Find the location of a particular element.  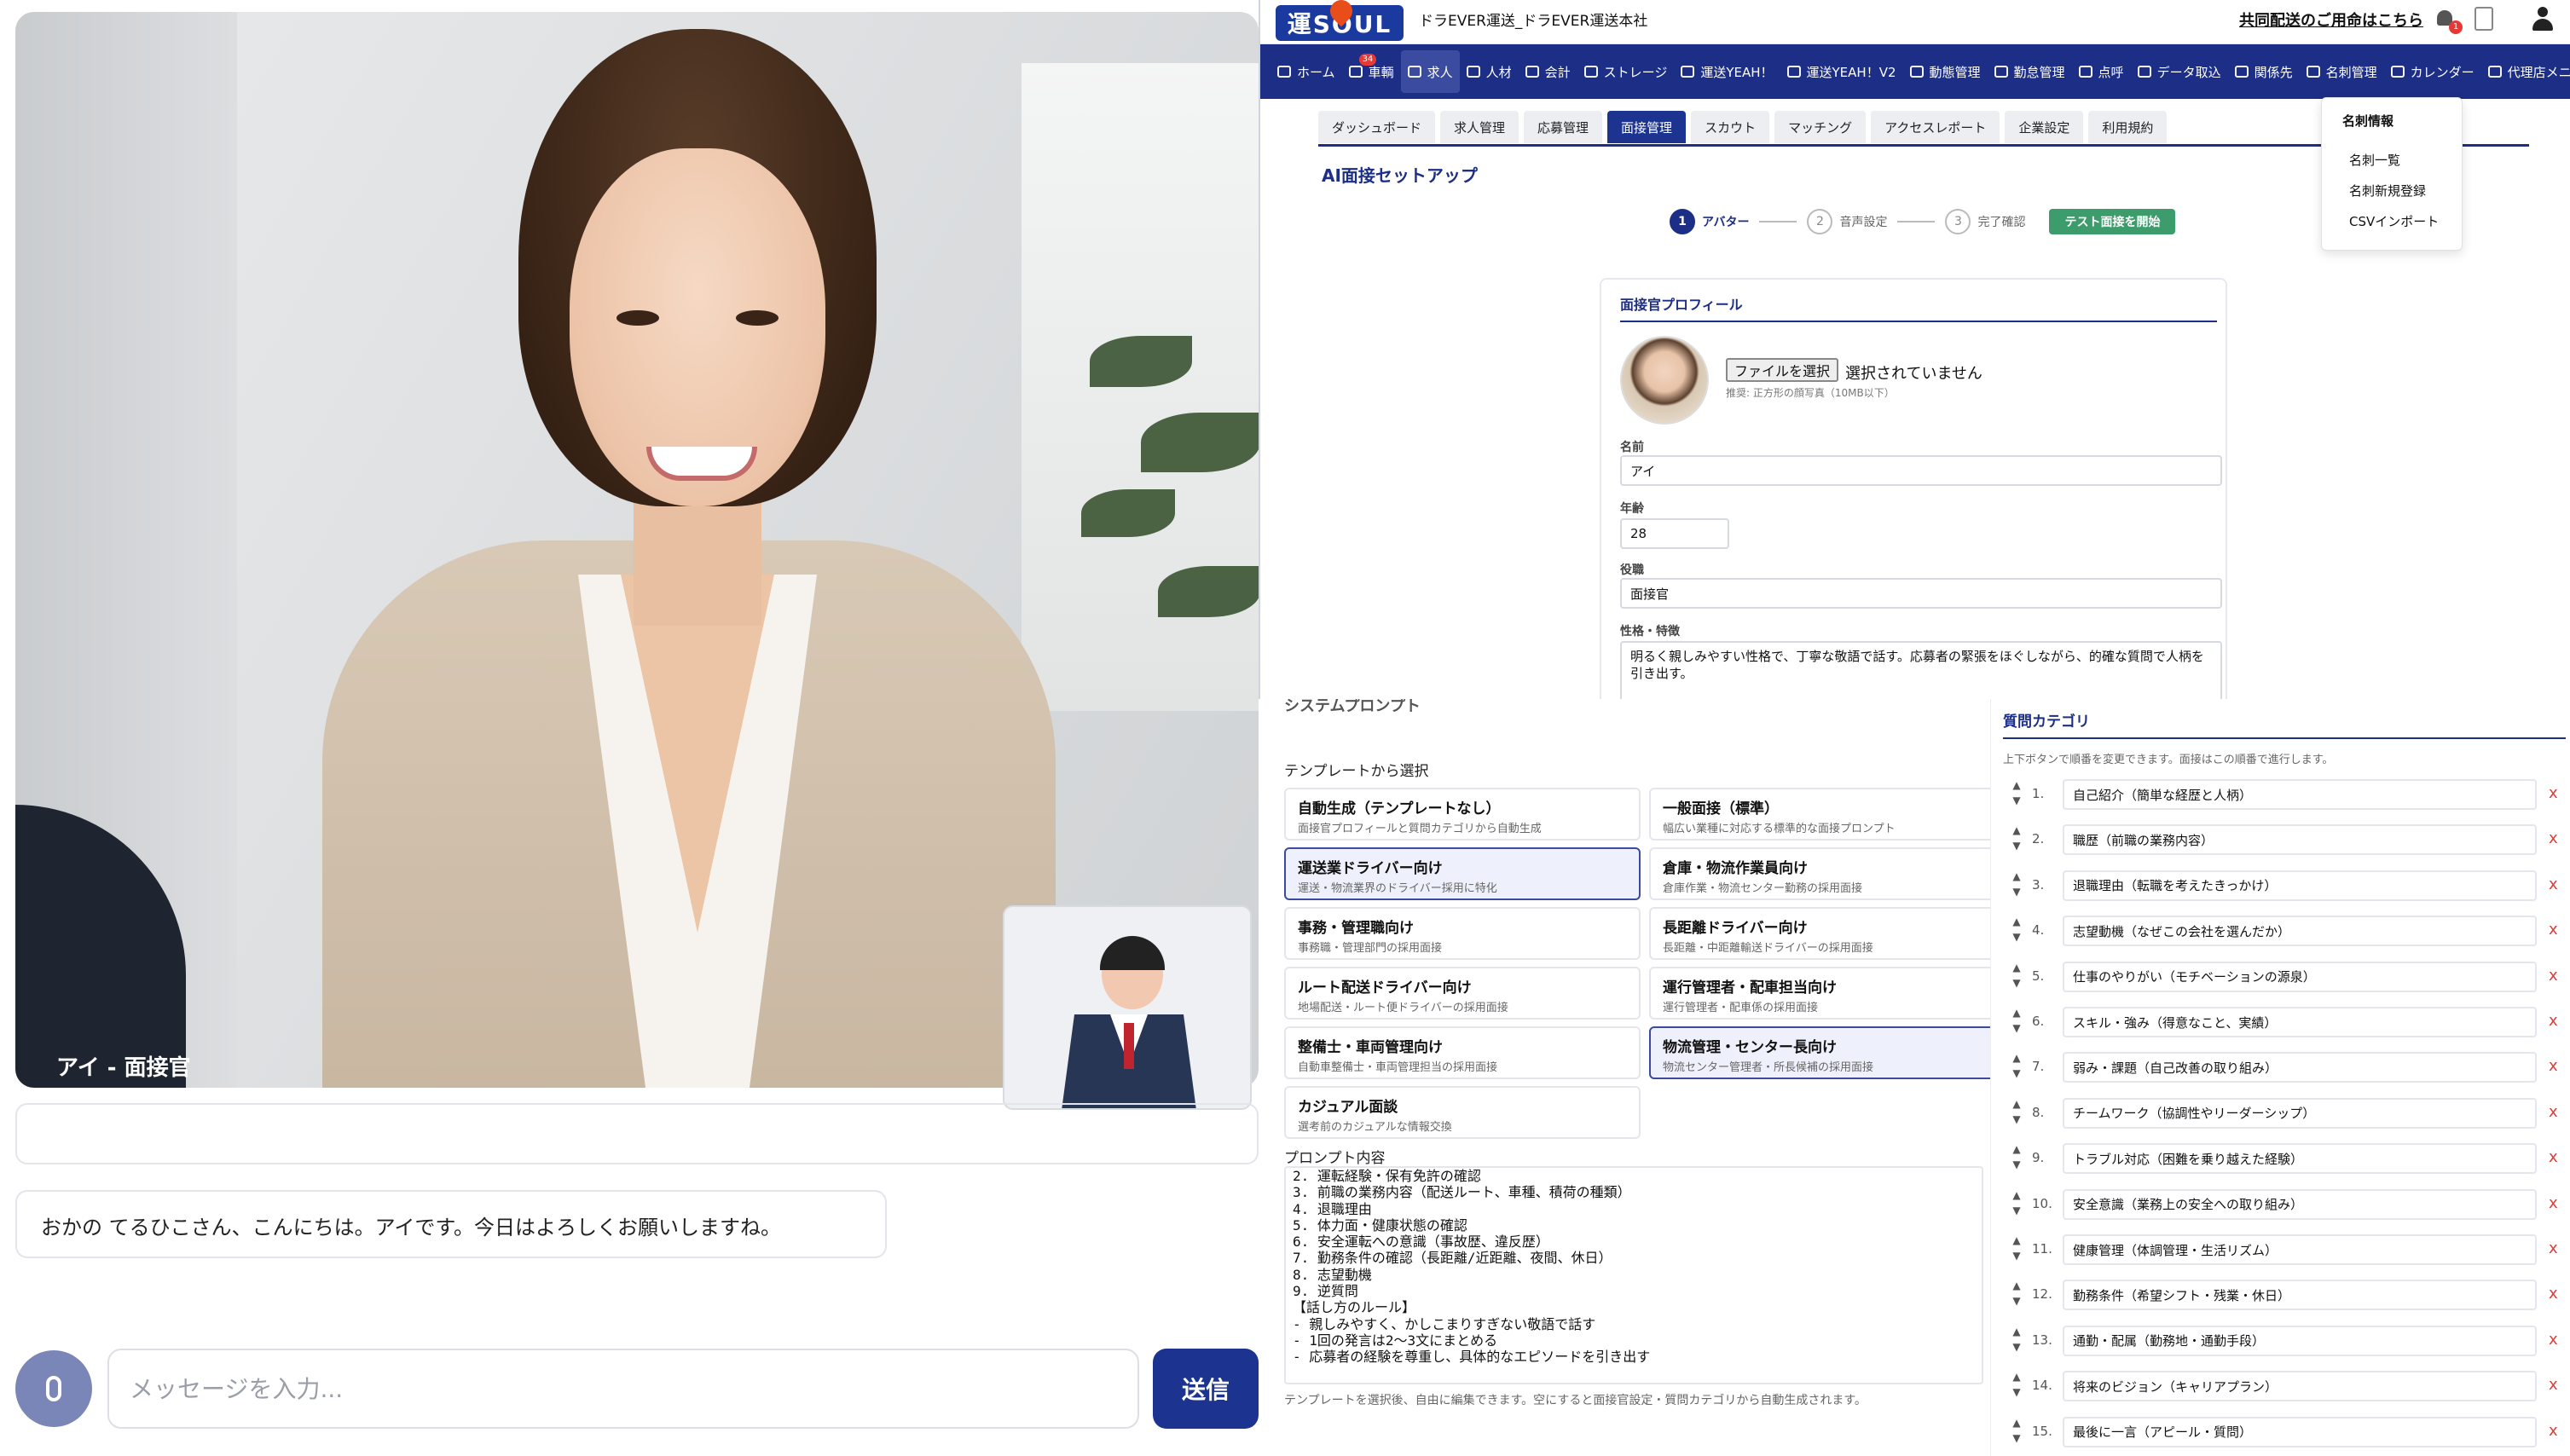

question-field: 志望動機（なぜこの会社を選んだか） is located at coordinates (2300, 931).